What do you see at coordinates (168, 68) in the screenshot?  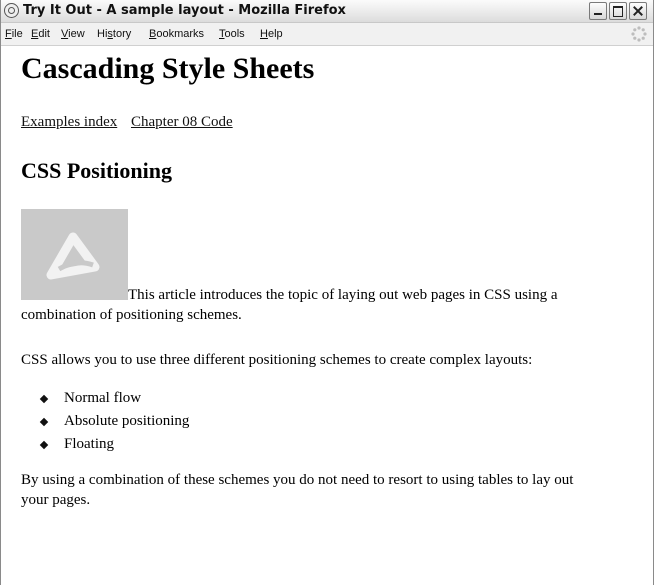 I see `page-title: Cascading Style Sheets` at bounding box center [168, 68].